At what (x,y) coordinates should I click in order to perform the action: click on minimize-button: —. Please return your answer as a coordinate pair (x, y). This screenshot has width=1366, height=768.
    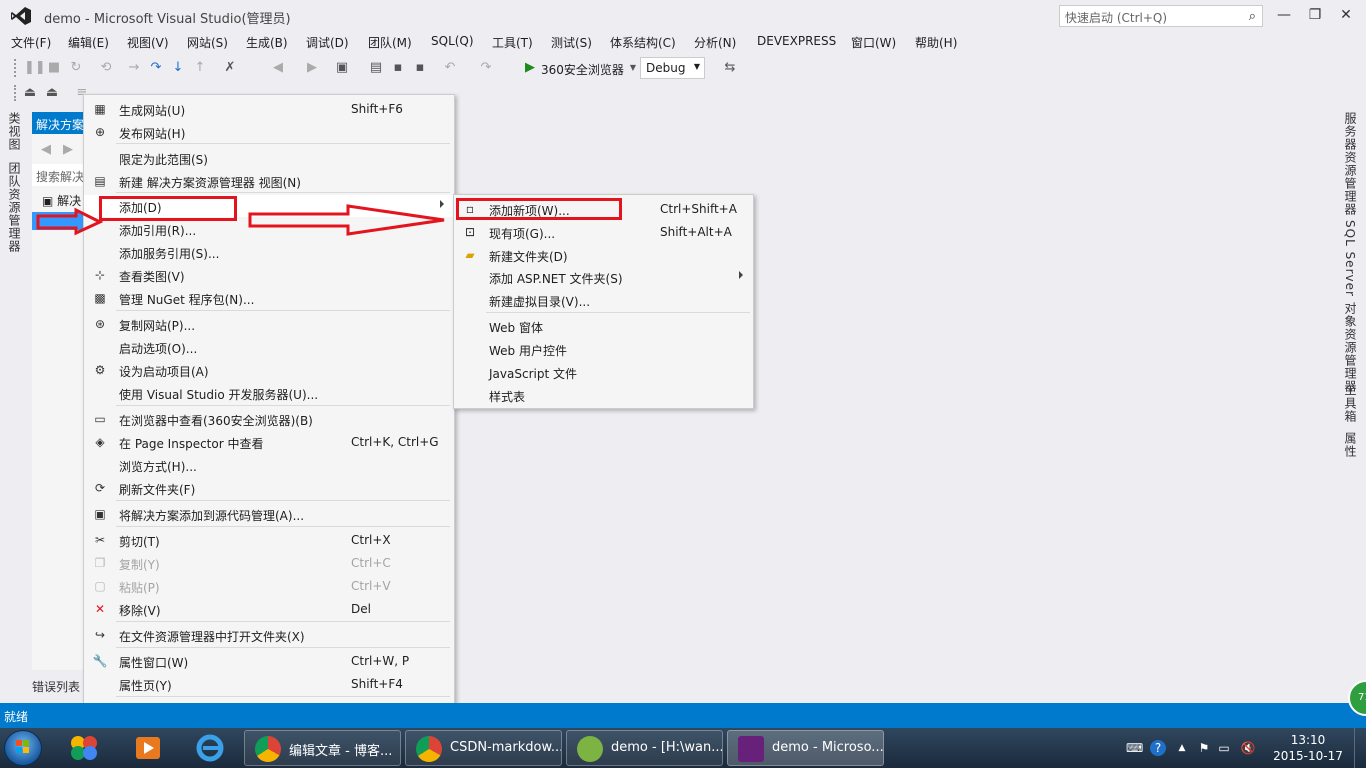
    Looking at the image, I should click on (1284, 15).